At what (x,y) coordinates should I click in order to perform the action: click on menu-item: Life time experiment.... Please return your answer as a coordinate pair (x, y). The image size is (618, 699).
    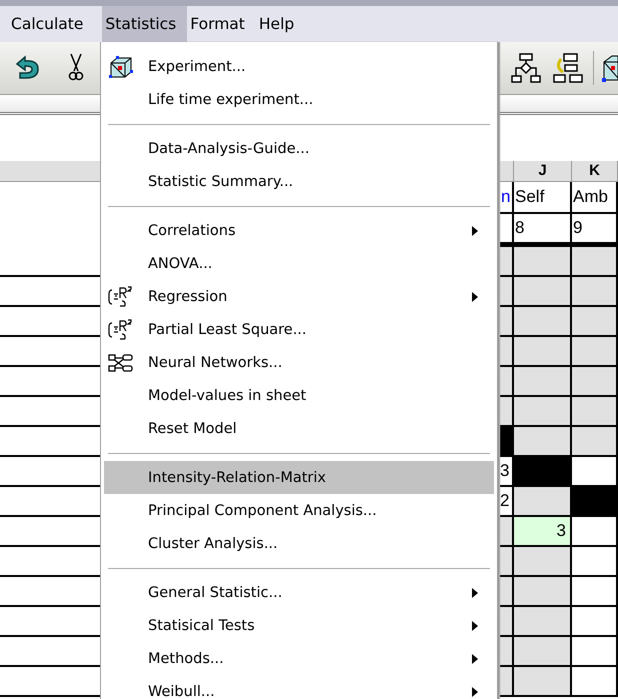
    Looking at the image, I should click on (299, 99).